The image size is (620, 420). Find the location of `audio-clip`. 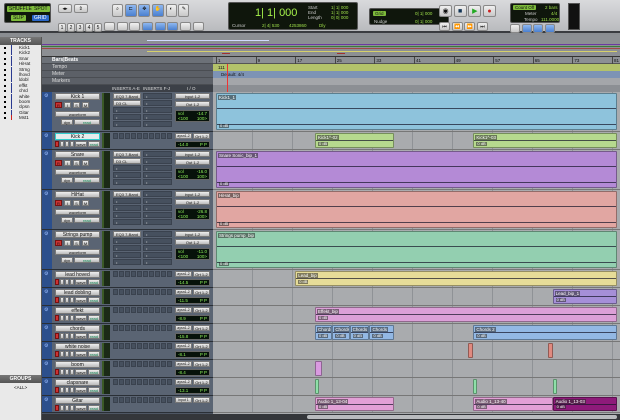

audio-clip is located at coordinates (475, 386).